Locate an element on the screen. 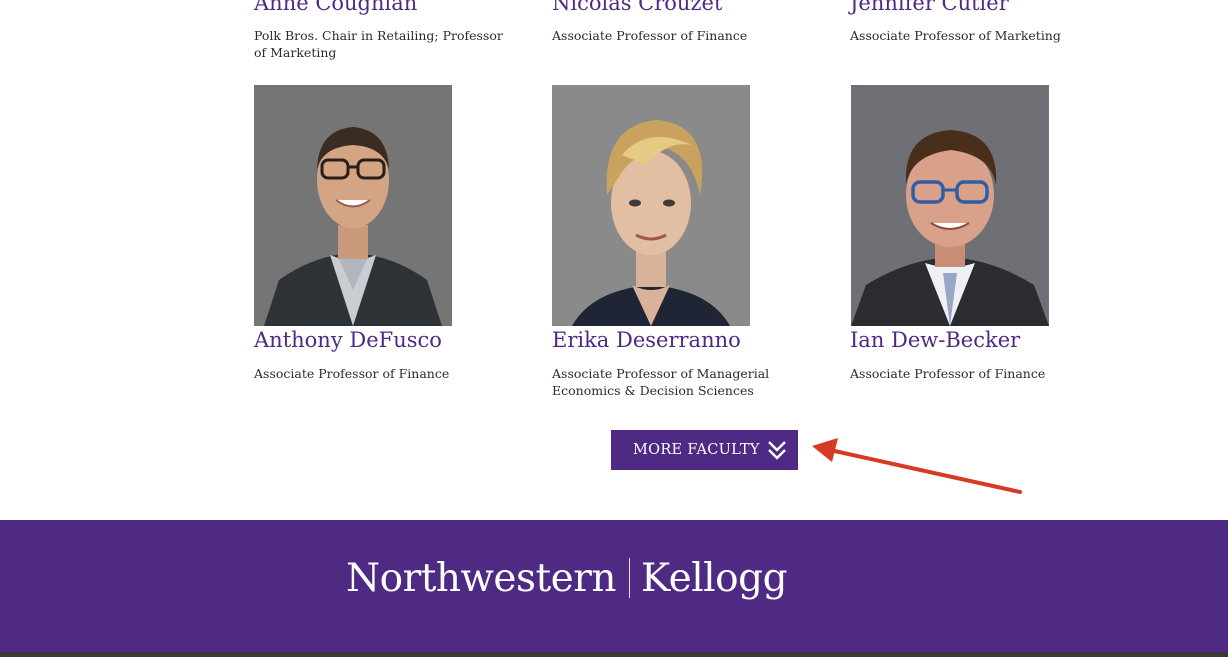  double-chevron-down-icon is located at coordinates (777, 452).